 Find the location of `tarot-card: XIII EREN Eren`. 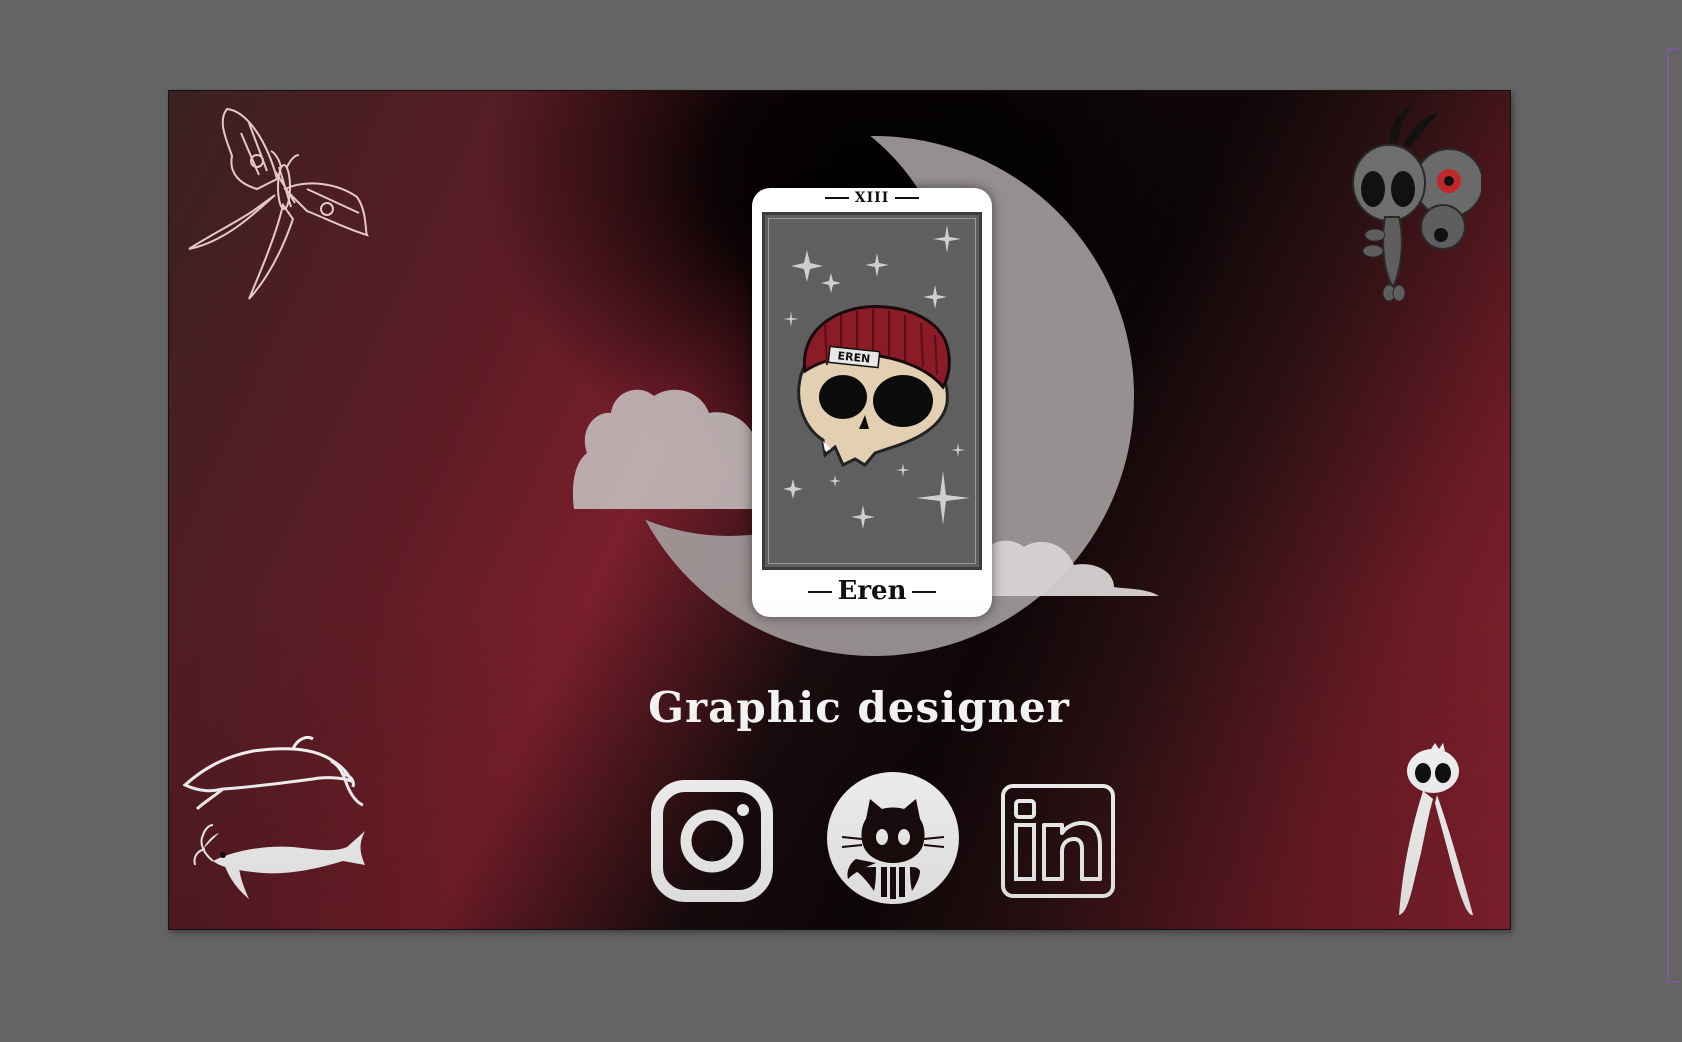

tarot-card: XIII EREN Eren is located at coordinates (872, 402).